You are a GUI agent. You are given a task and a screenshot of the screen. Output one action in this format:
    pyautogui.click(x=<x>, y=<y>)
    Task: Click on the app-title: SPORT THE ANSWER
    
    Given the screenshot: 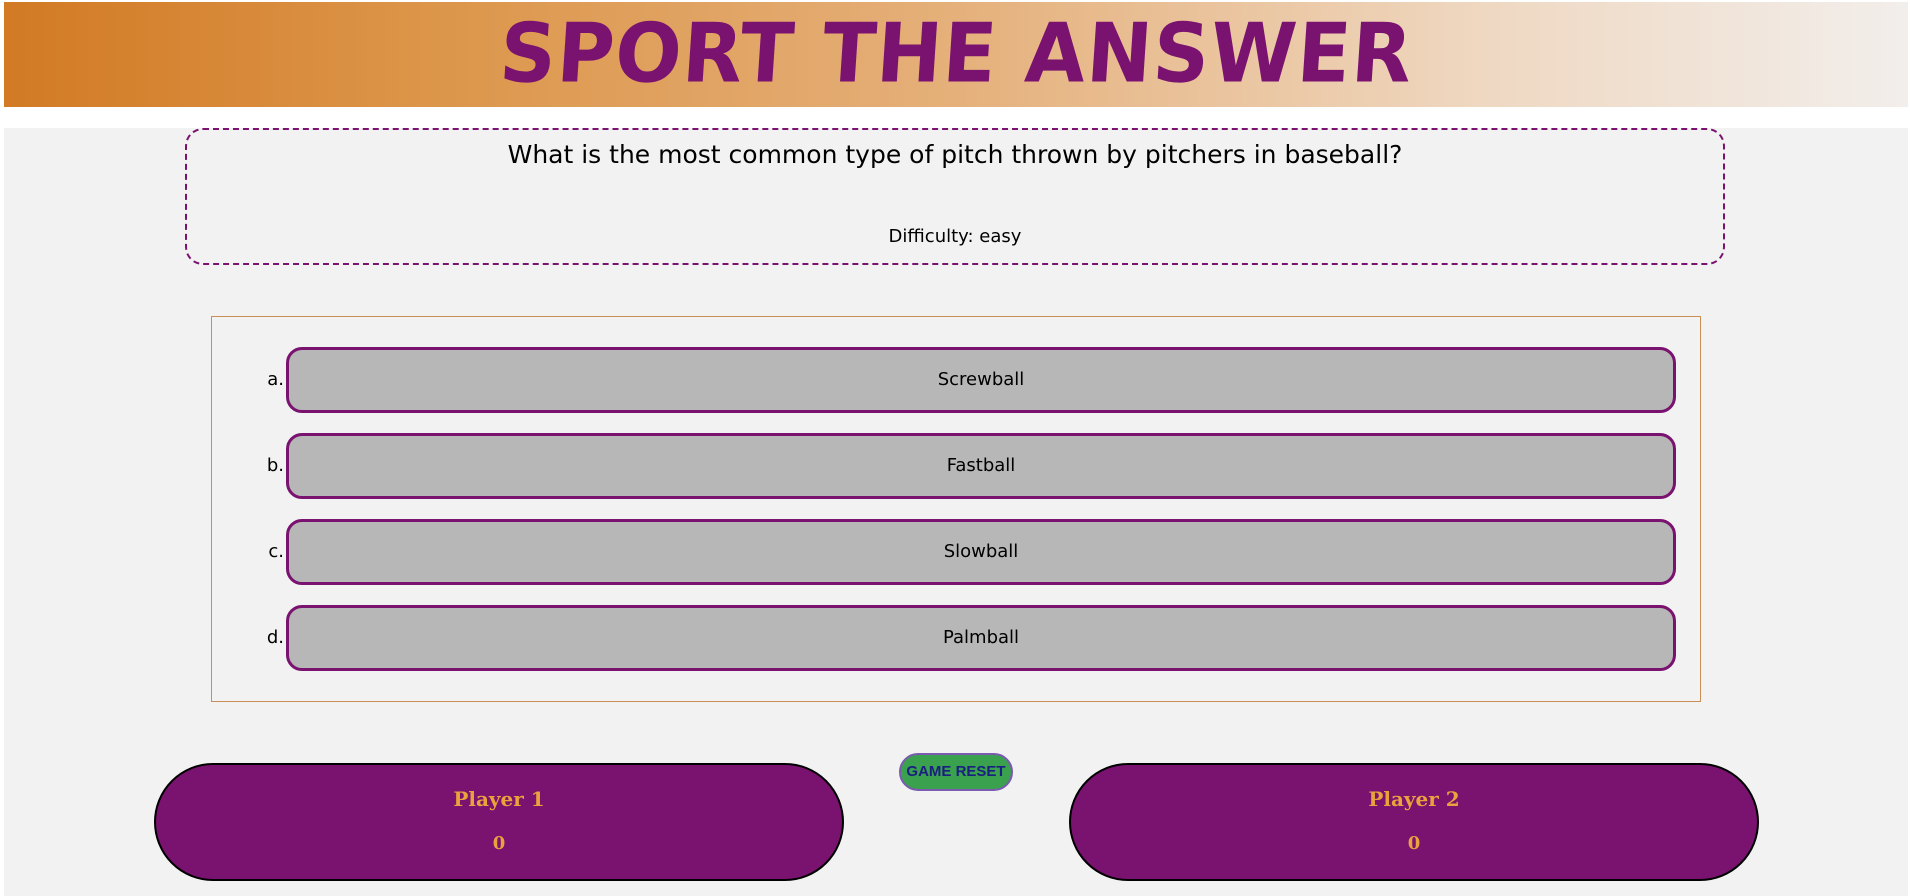 What is the action you would take?
    pyautogui.click(x=956, y=53)
    